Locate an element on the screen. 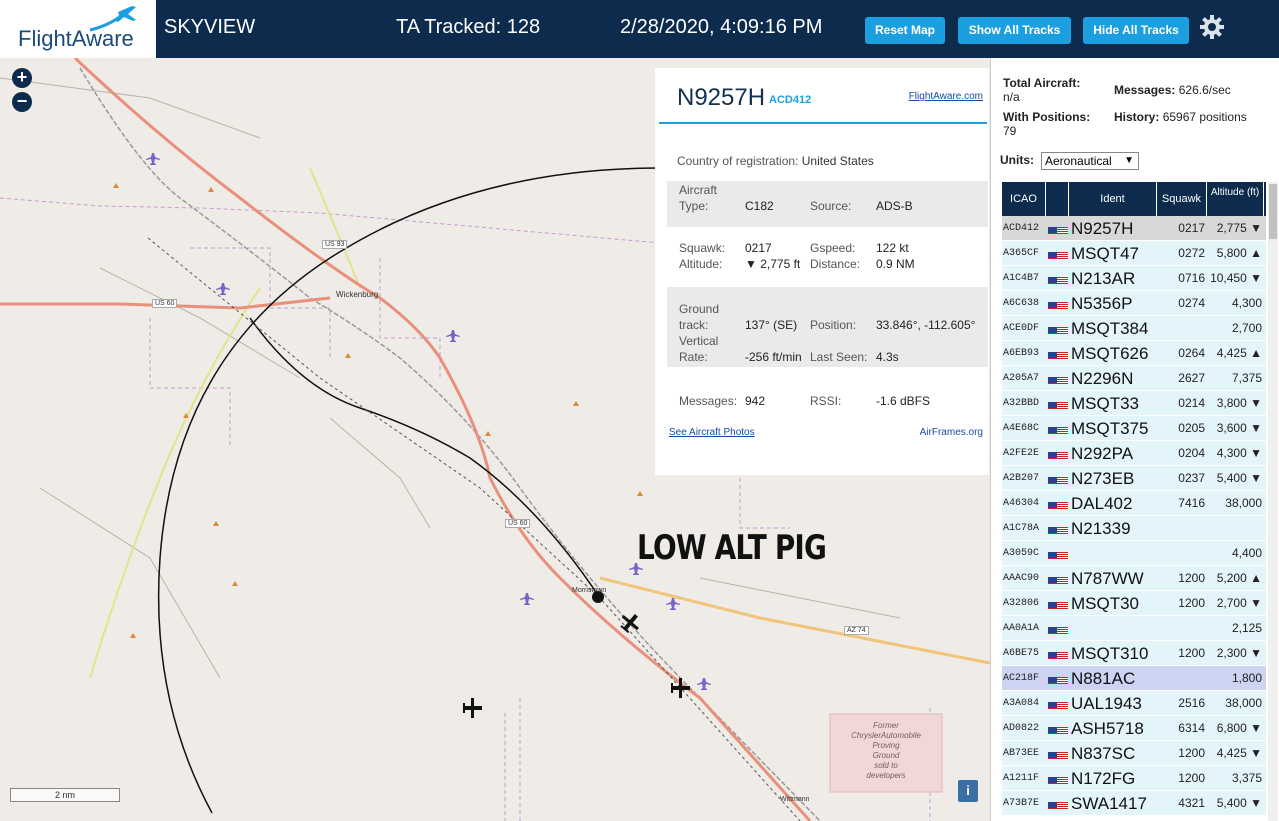  airframes-link: AirFrames.org is located at coordinates (951, 432).